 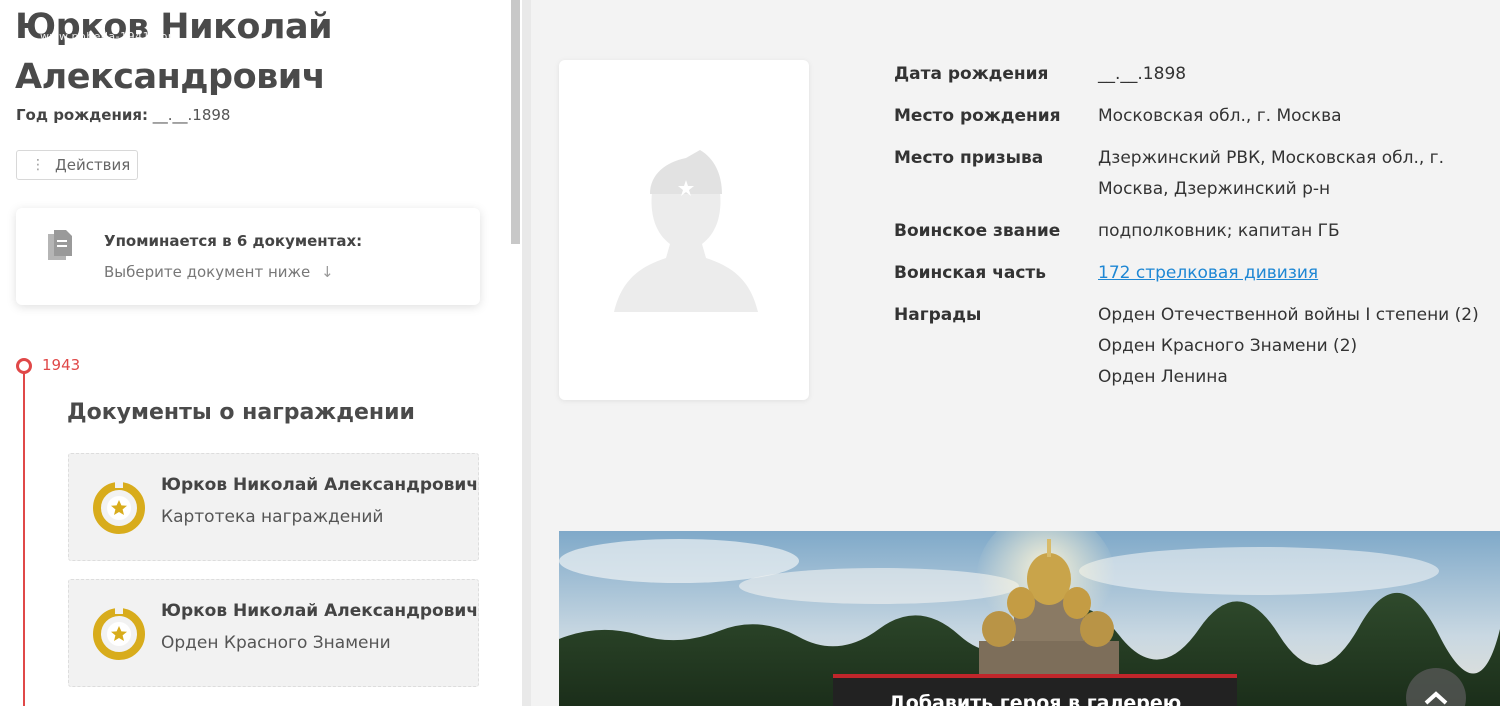 I want to click on documents-hint-text: Выберите документ ниже, so click(x=207, y=272).